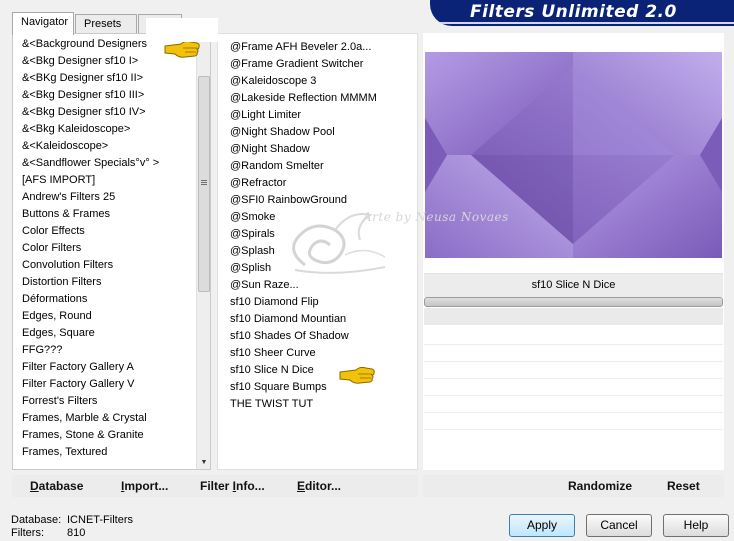  Describe the element at coordinates (317, 183) in the screenshot. I see `filter-item: @Refractor` at that location.